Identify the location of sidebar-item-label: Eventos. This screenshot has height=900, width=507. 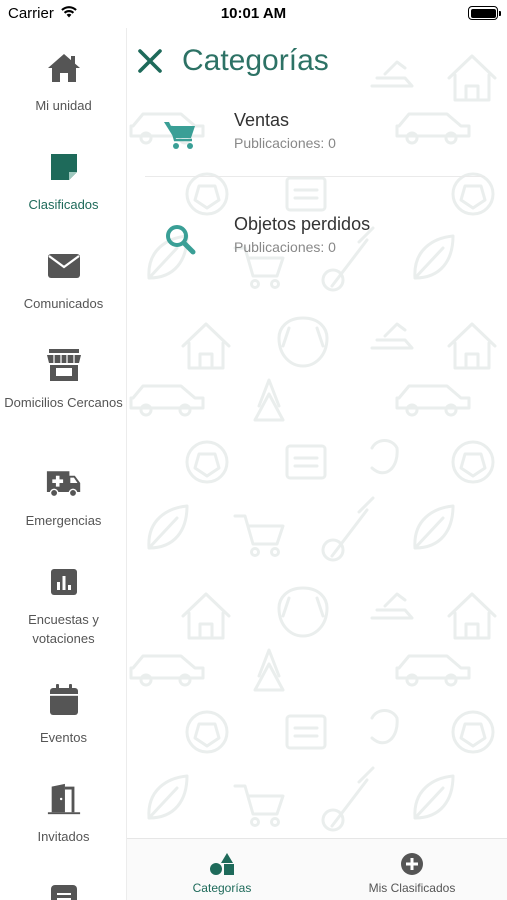
(63, 737).